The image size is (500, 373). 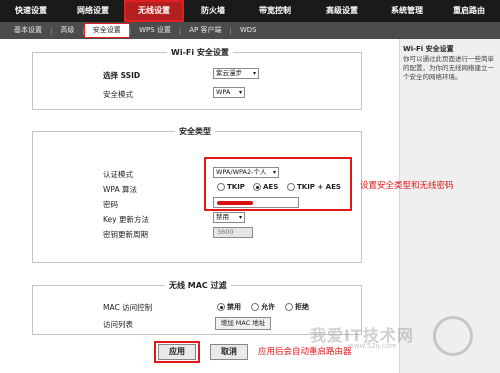 What do you see at coordinates (195, 131) in the screenshot?
I see `security-panel-title: 安全类型` at bounding box center [195, 131].